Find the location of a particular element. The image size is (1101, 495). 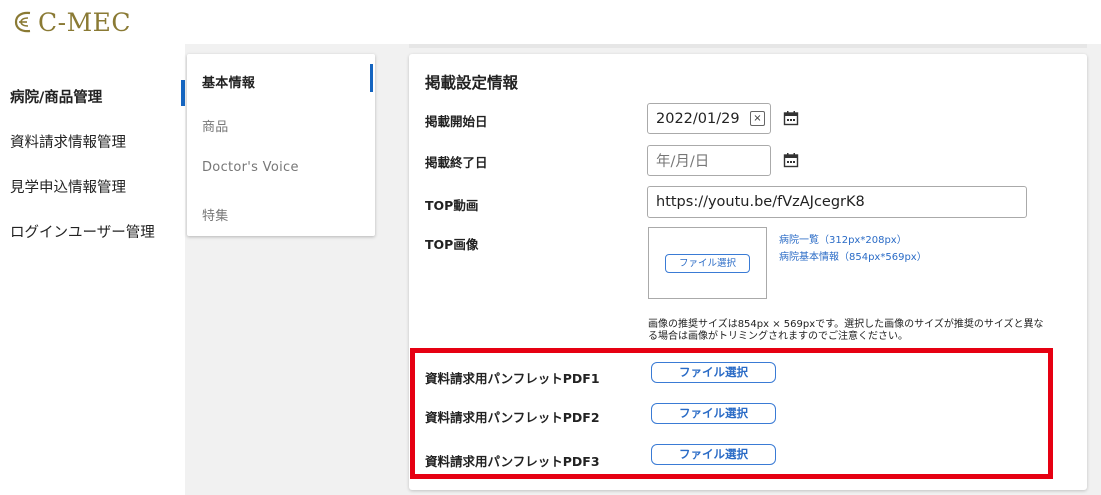

start-date-input: 2022/01/29 × is located at coordinates (709, 118).